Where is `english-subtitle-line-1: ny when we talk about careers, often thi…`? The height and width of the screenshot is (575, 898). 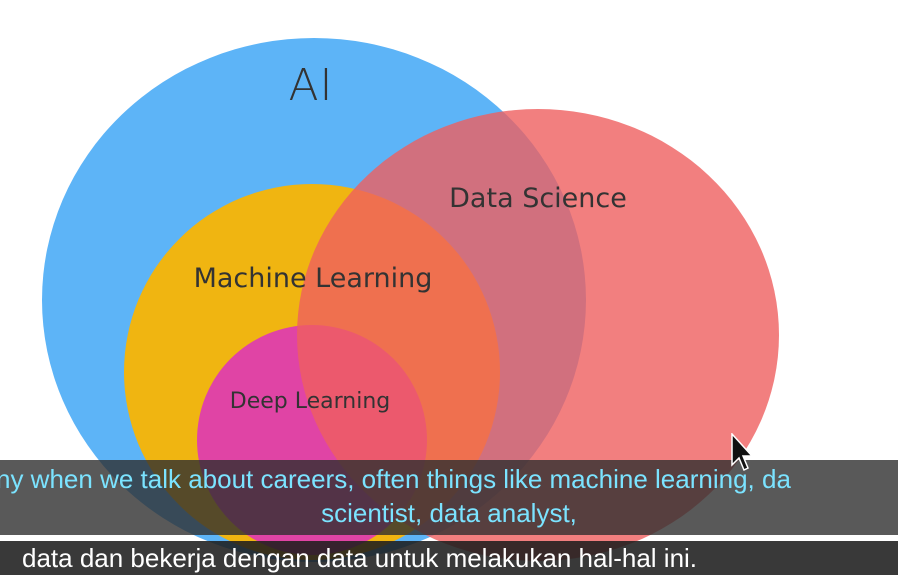
english-subtitle-line-1: ny when we talk about careers, often thi… is located at coordinates (395, 479).